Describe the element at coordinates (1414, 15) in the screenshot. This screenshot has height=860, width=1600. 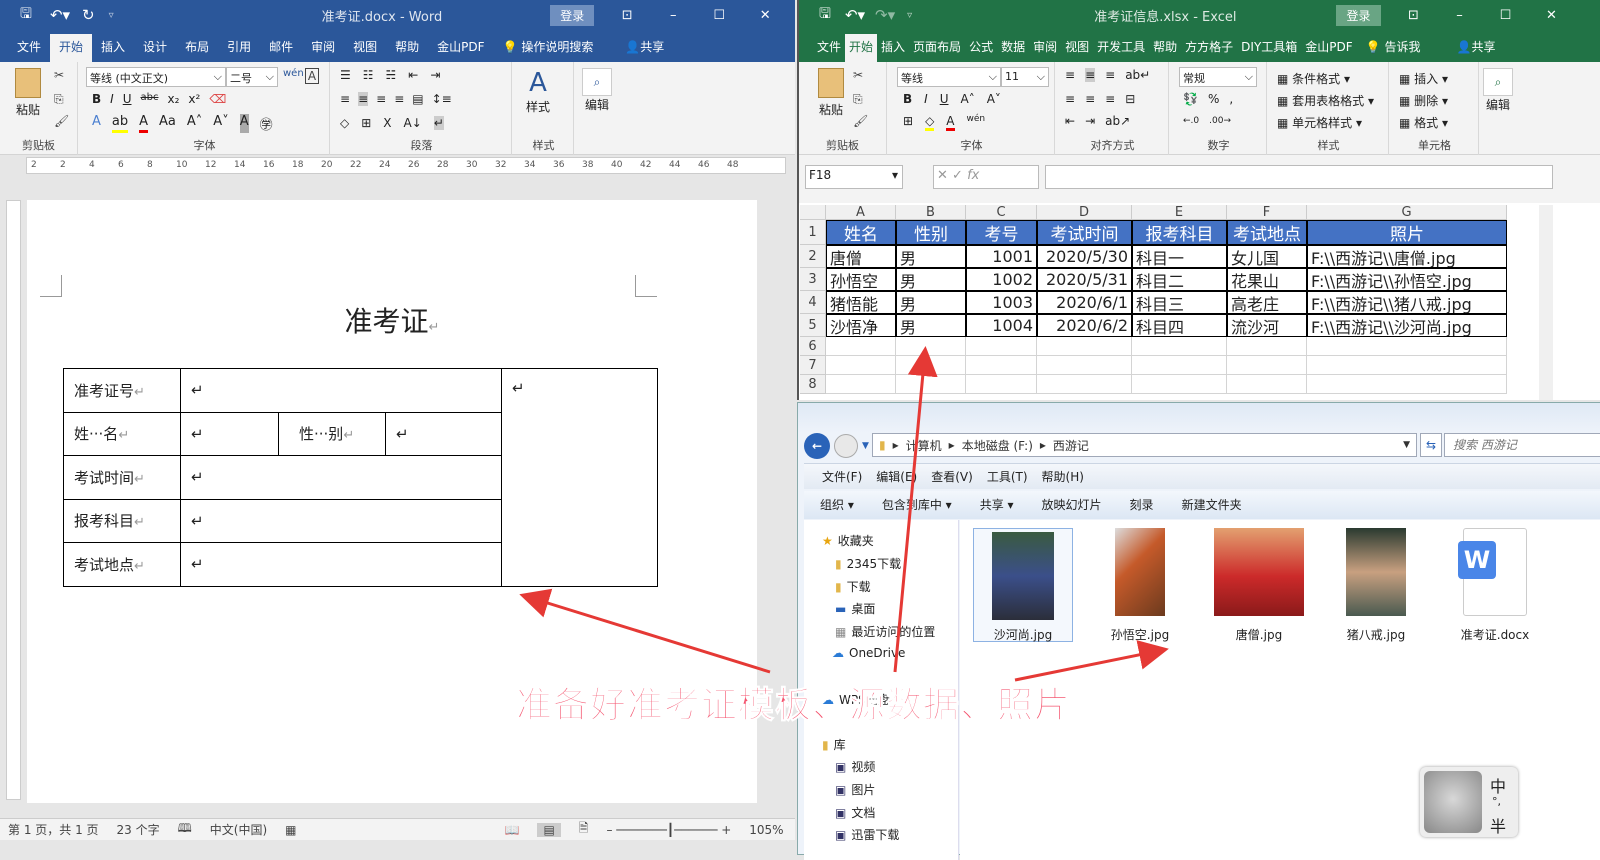
I see `ribbon-display-icon: ⊡` at that location.